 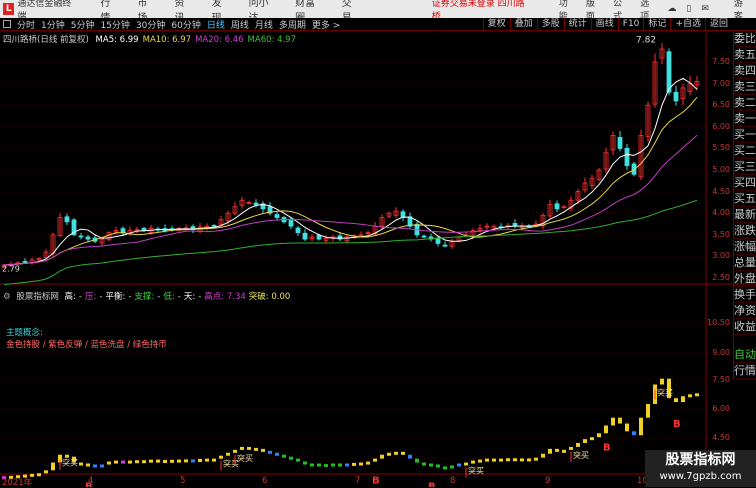 What do you see at coordinates (745, 279) in the screenshot?
I see `side-item: 外盘` at bounding box center [745, 279].